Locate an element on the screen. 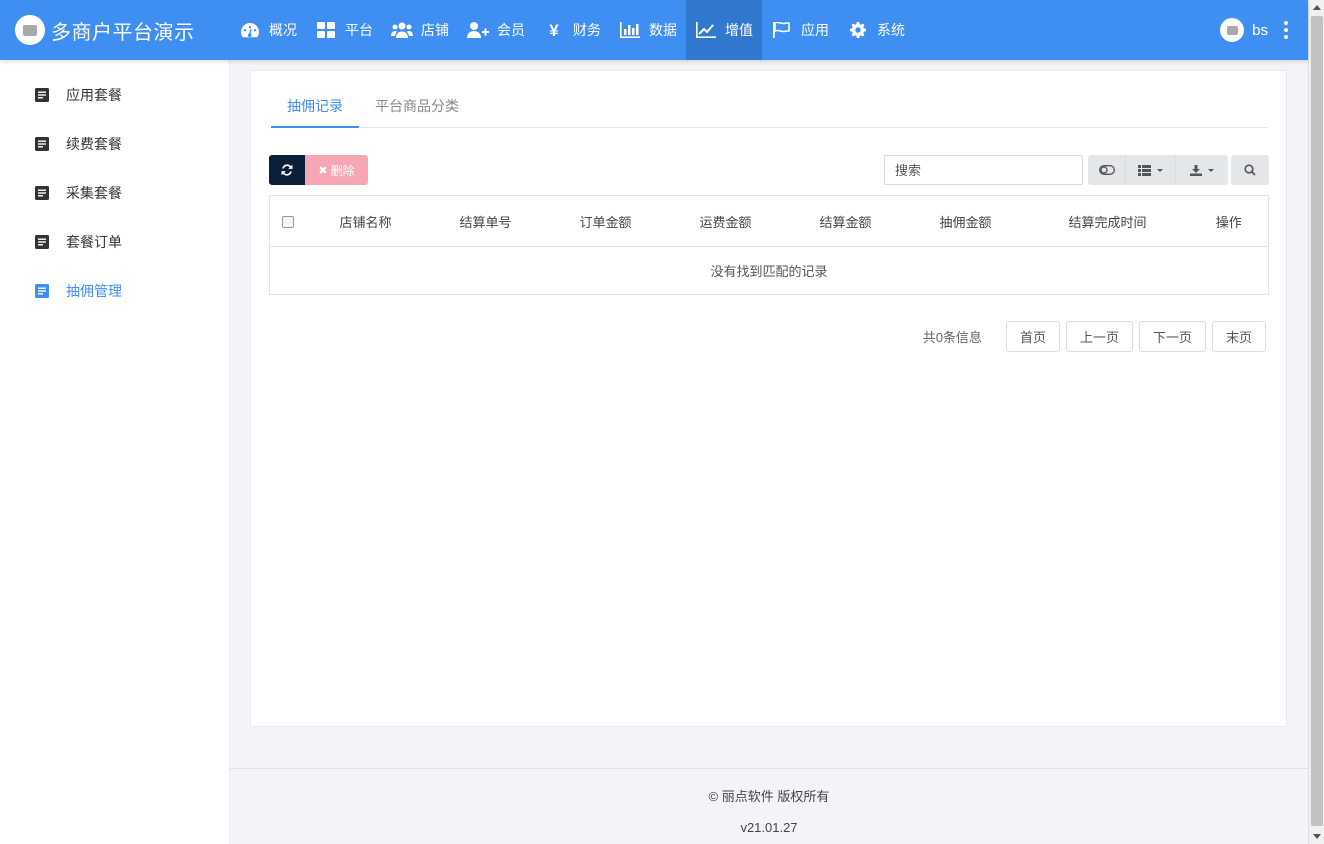 This screenshot has height=844, width=1324. search-button is located at coordinates (1250, 170).